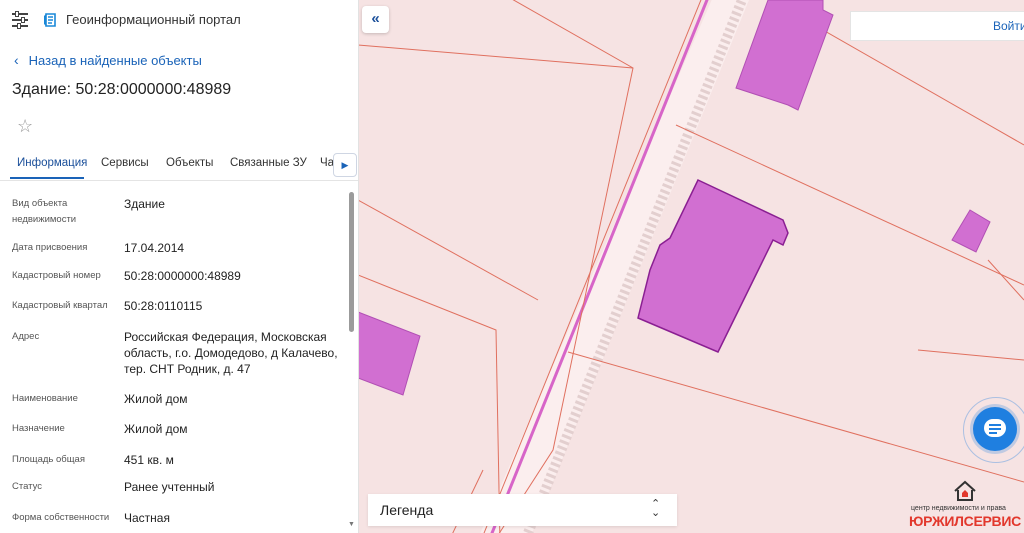 Image resolution: width=1024 pixels, height=533 pixels. What do you see at coordinates (16, 60) in the screenshot?
I see `chevron-left-icon: ‹` at bounding box center [16, 60].